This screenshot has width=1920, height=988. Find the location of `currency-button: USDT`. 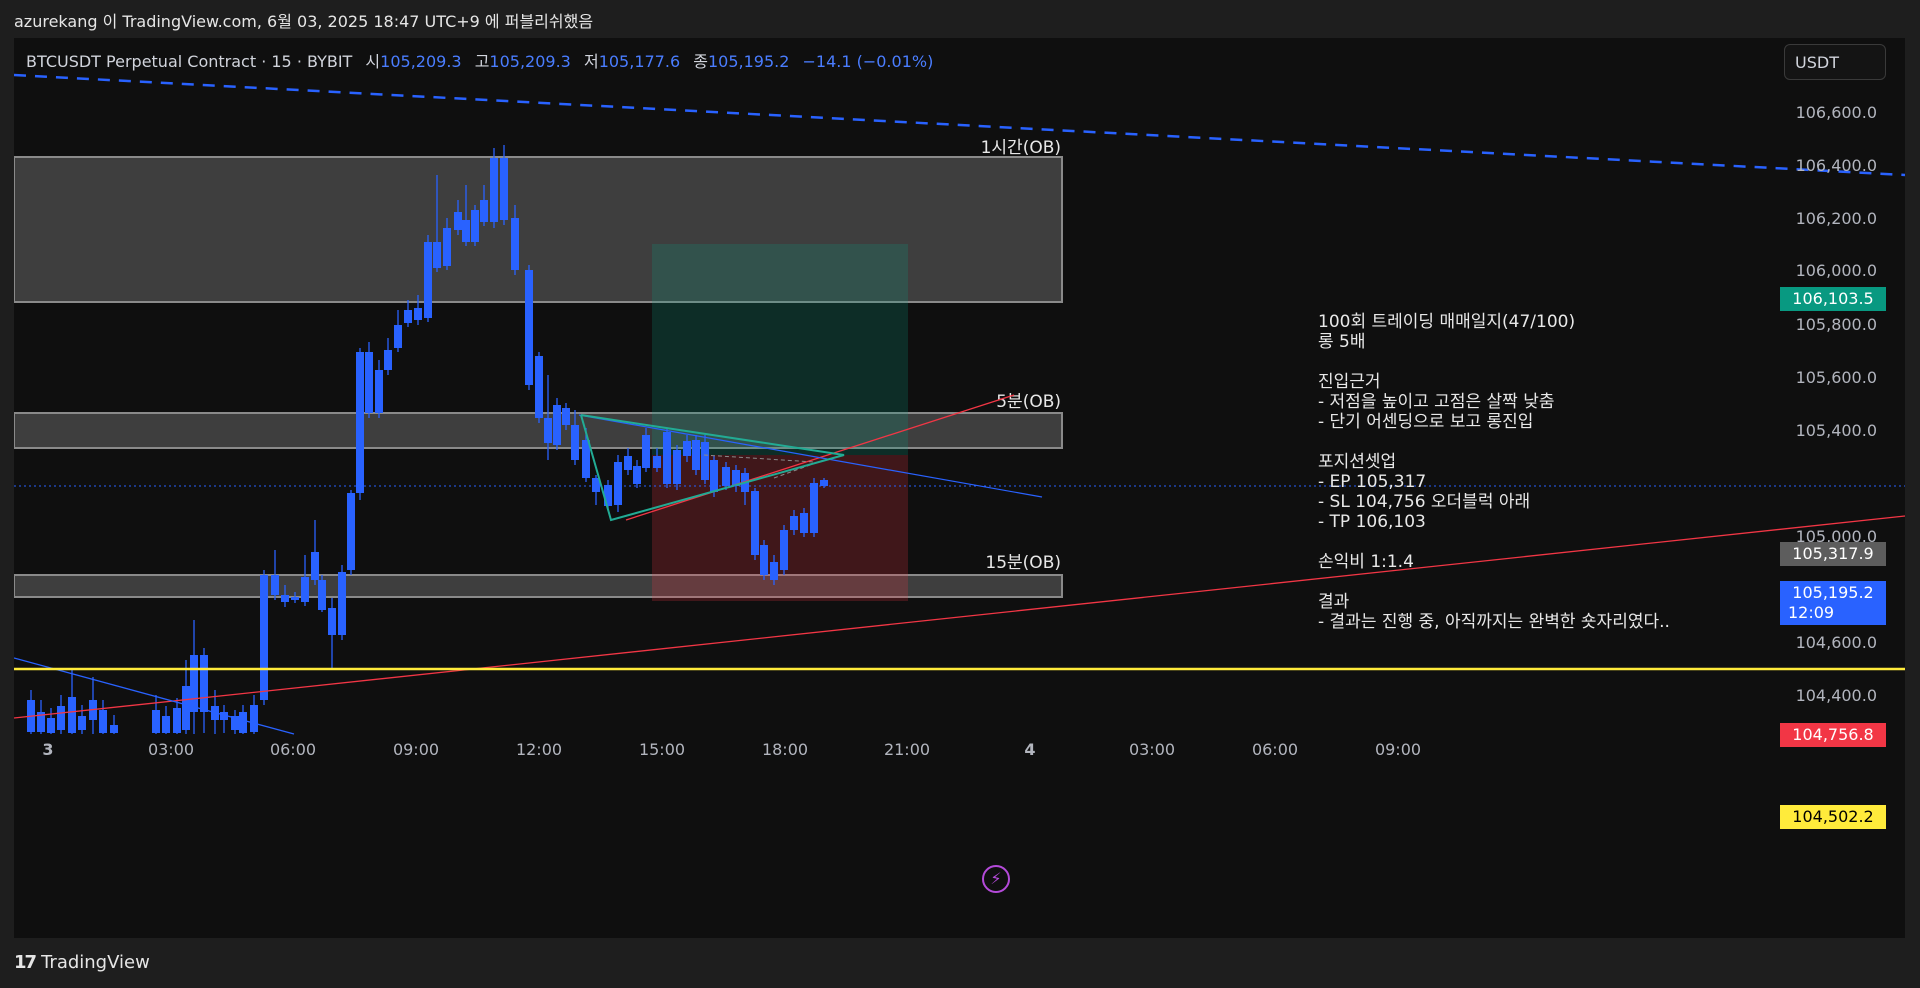

currency-button: USDT is located at coordinates (1835, 62).